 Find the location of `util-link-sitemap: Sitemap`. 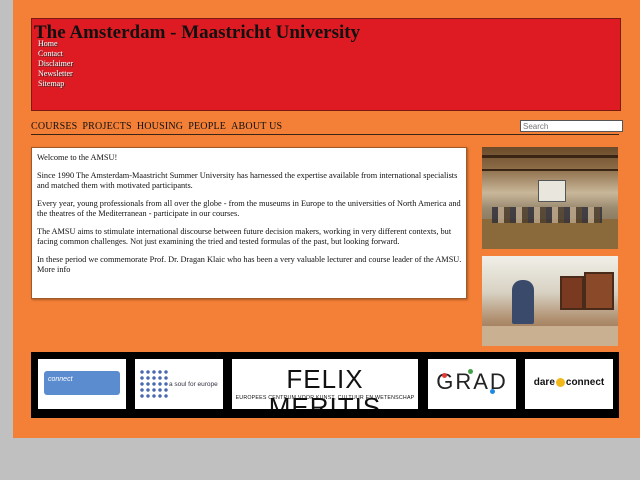

util-link-sitemap: Sitemap is located at coordinates (55, 84).